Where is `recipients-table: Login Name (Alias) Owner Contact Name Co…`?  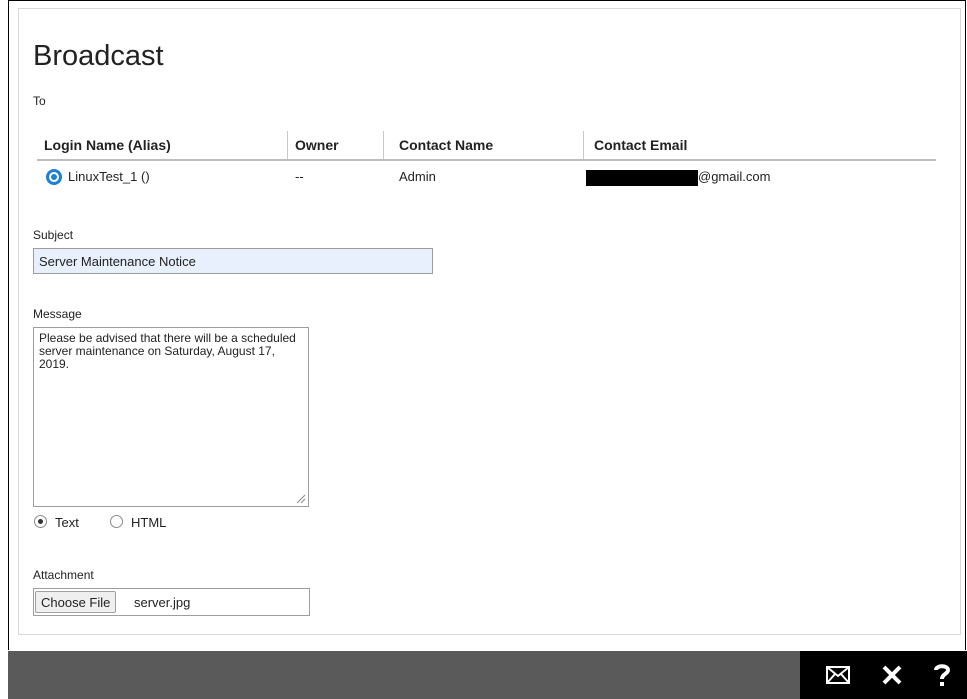 recipients-table: Login Name (Alias) Owner Contact Name Co… is located at coordinates (486, 161).